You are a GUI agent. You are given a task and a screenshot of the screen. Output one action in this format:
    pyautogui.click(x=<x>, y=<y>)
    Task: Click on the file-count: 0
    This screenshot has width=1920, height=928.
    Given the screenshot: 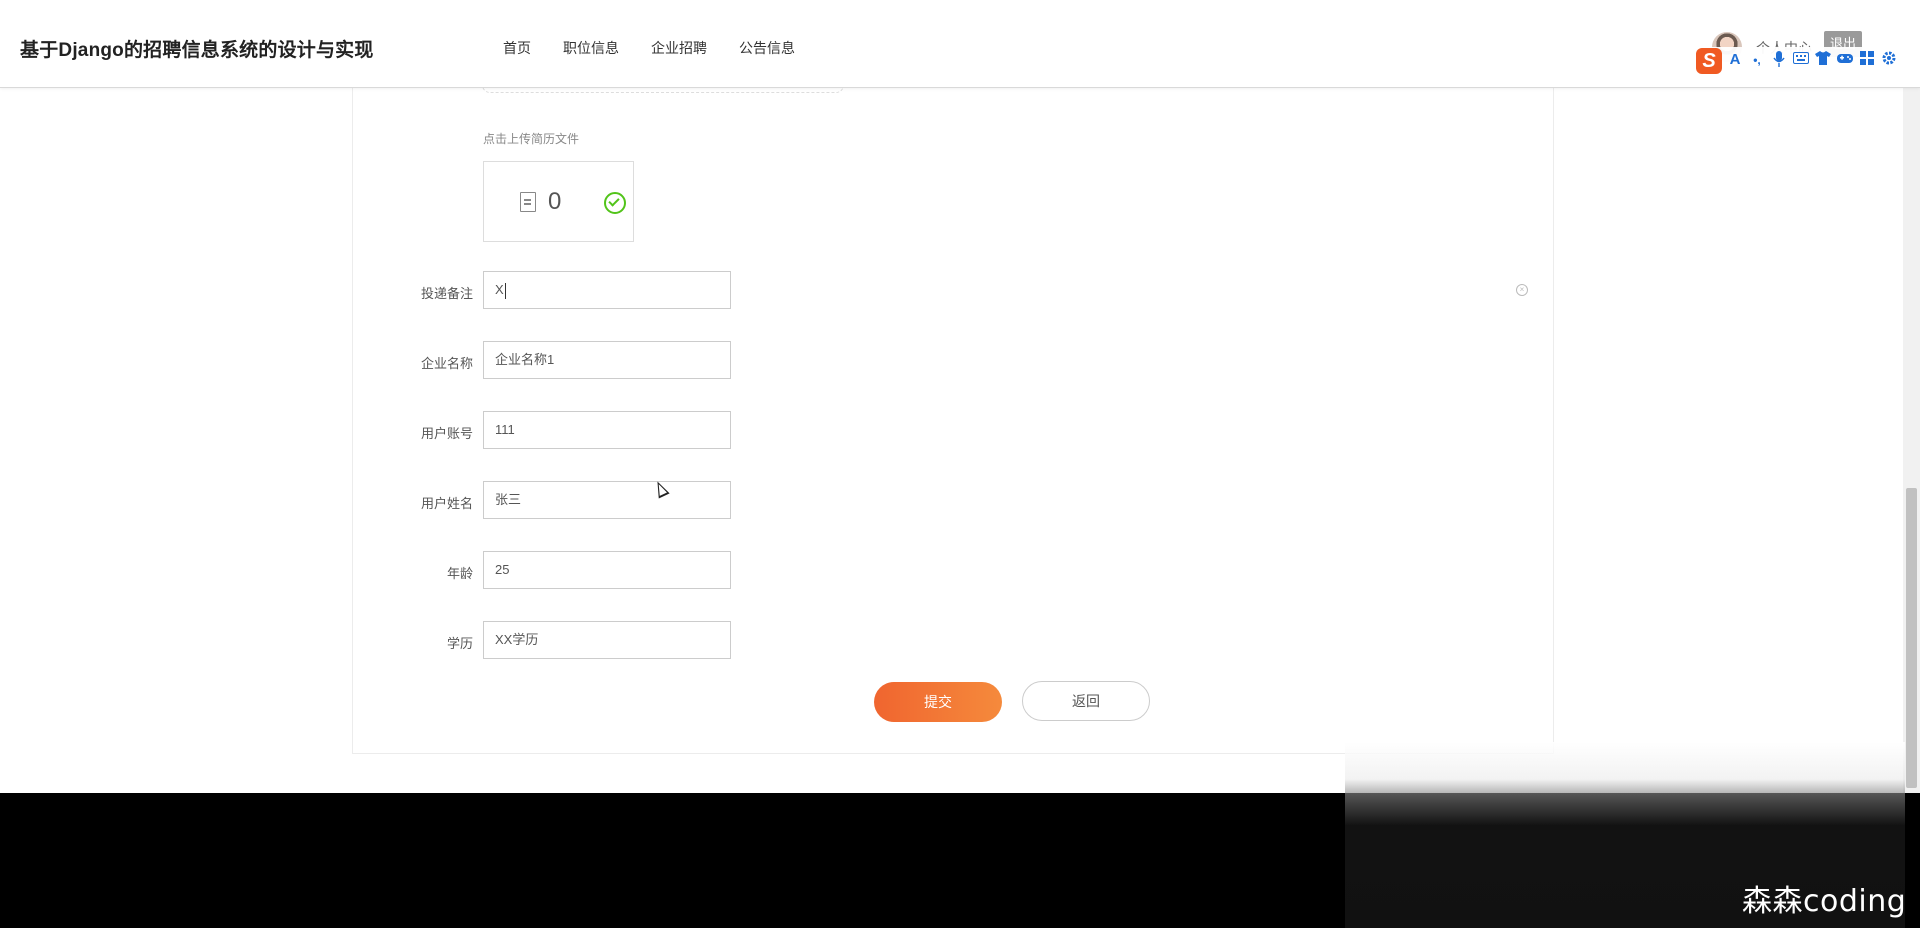 What is the action you would take?
    pyautogui.click(x=555, y=201)
    